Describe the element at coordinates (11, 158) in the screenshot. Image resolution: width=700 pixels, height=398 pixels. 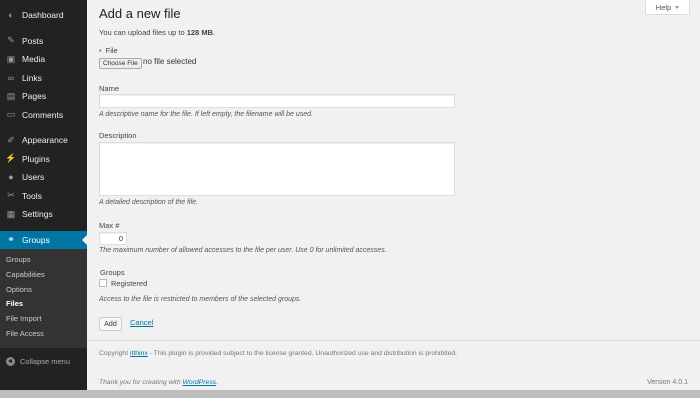
I see `plugins-icon: ⚡` at that location.